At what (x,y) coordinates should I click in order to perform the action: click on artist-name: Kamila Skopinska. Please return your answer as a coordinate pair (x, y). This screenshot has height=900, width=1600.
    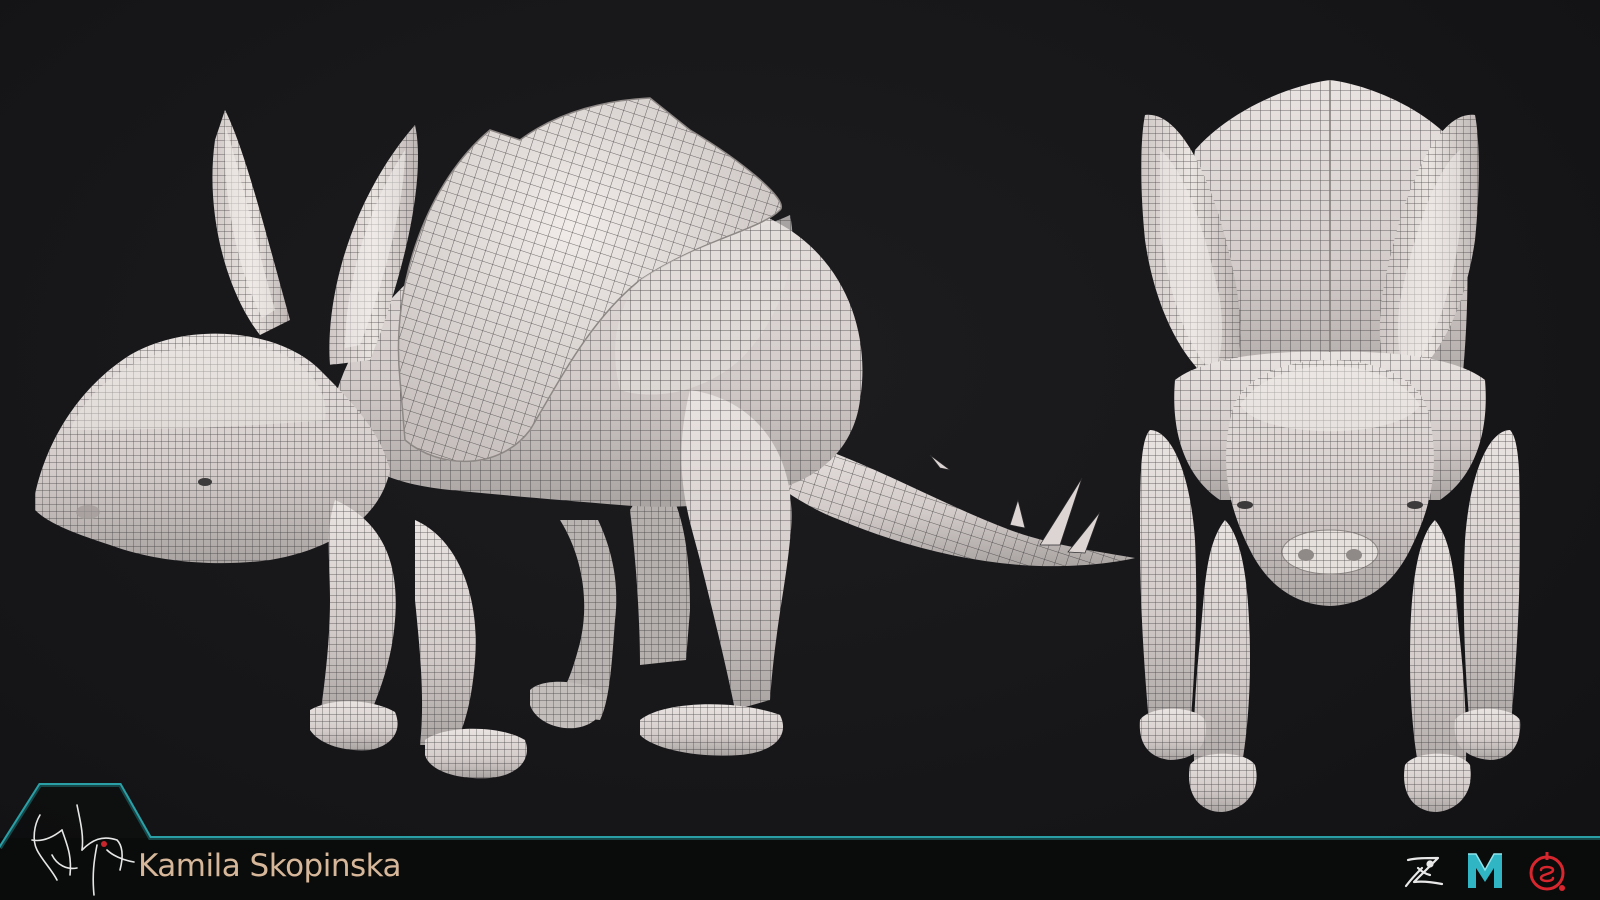
    Looking at the image, I should click on (270, 866).